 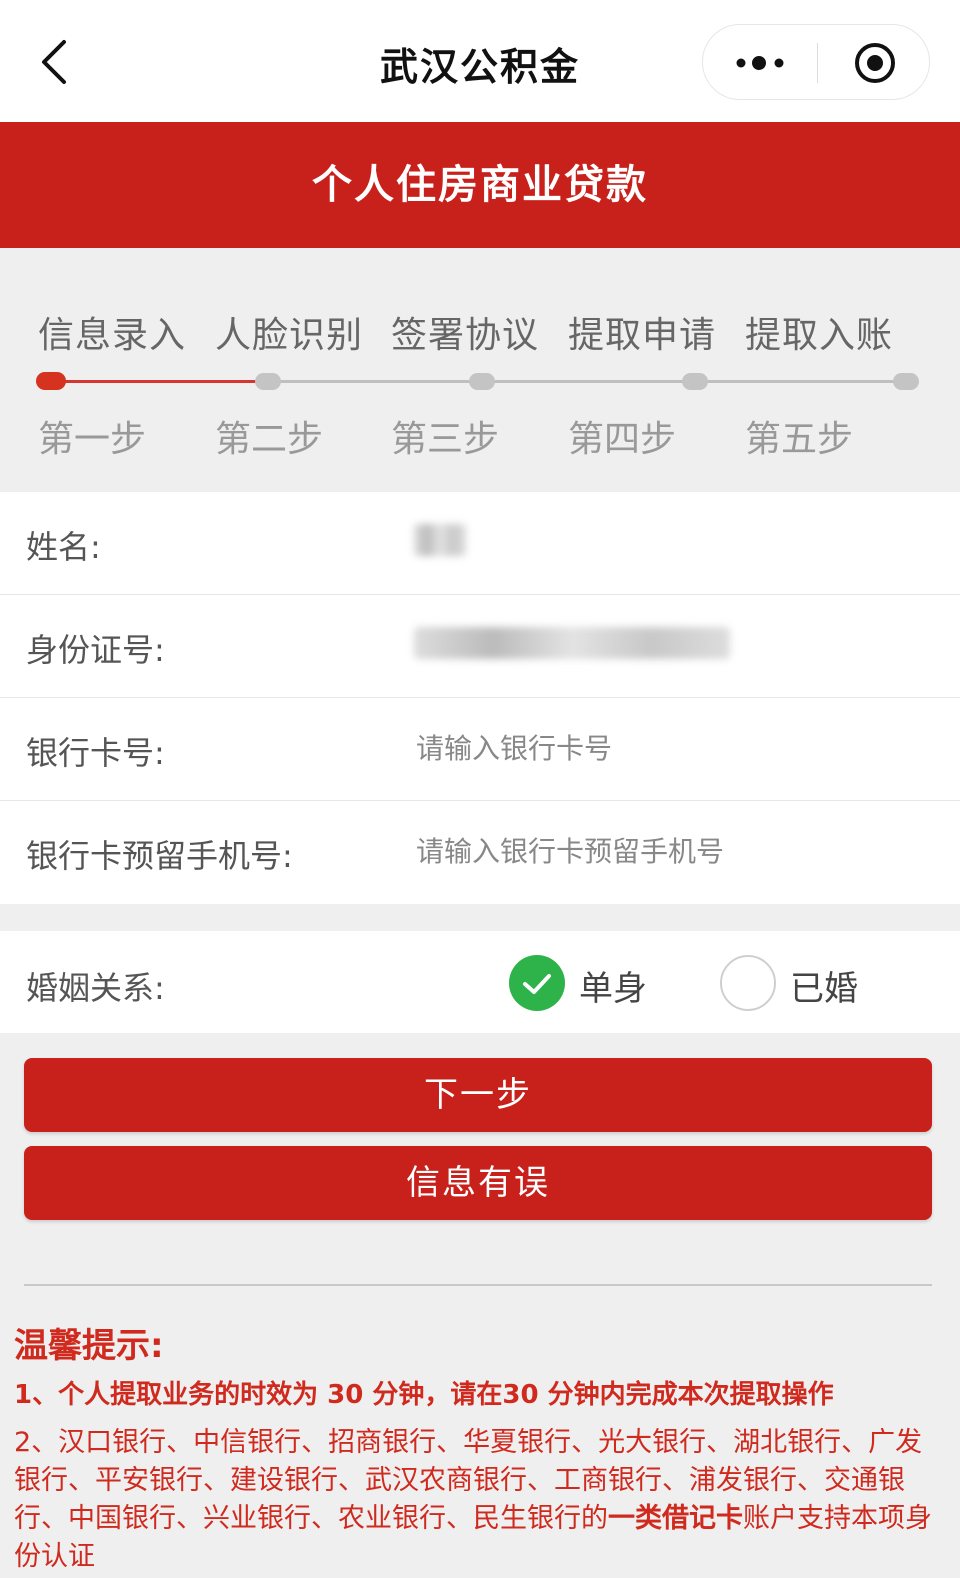 I want to click on step-label-2: 人脸识别, so click(x=289, y=335).